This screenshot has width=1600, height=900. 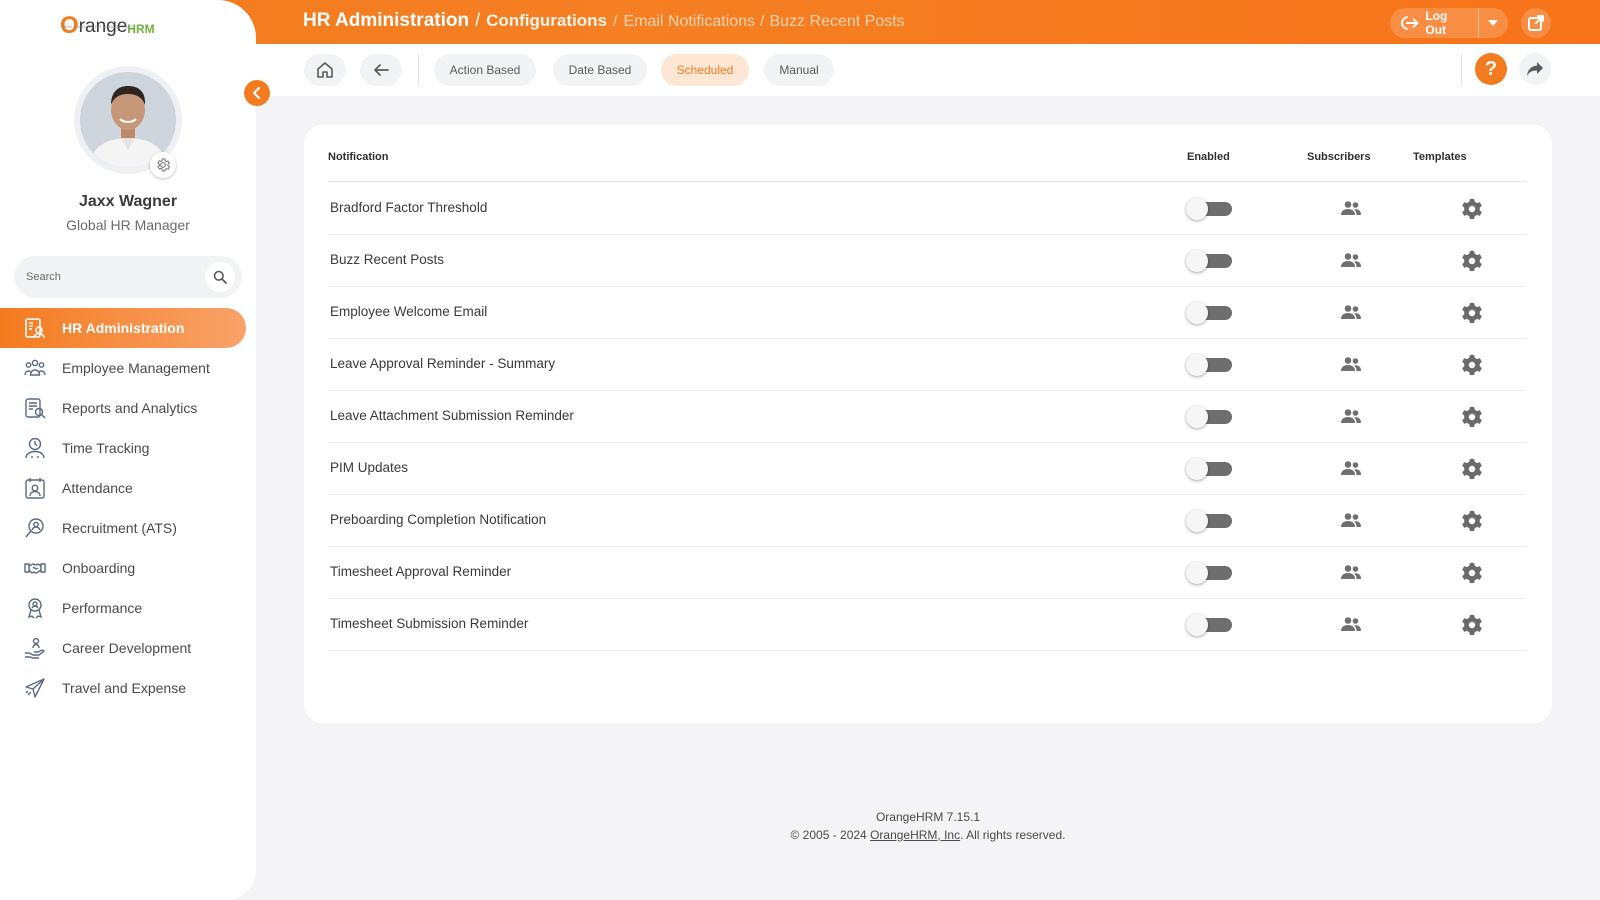 I want to click on sidebar-item-travel-and-expense: Travel and Expense, so click(x=128, y=688).